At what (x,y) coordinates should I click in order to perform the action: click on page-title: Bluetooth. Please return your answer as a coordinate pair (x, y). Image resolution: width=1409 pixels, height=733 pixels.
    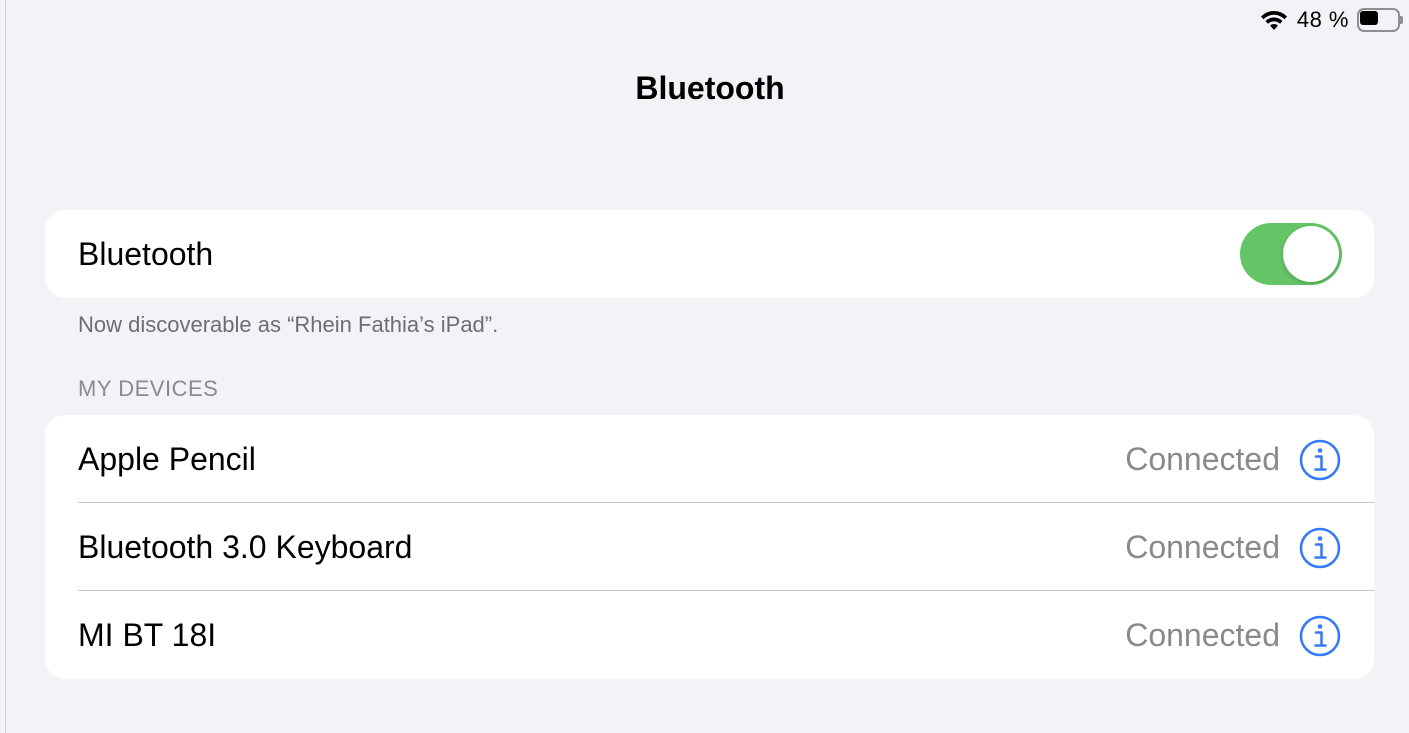
    Looking at the image, I should click on (710, 88).